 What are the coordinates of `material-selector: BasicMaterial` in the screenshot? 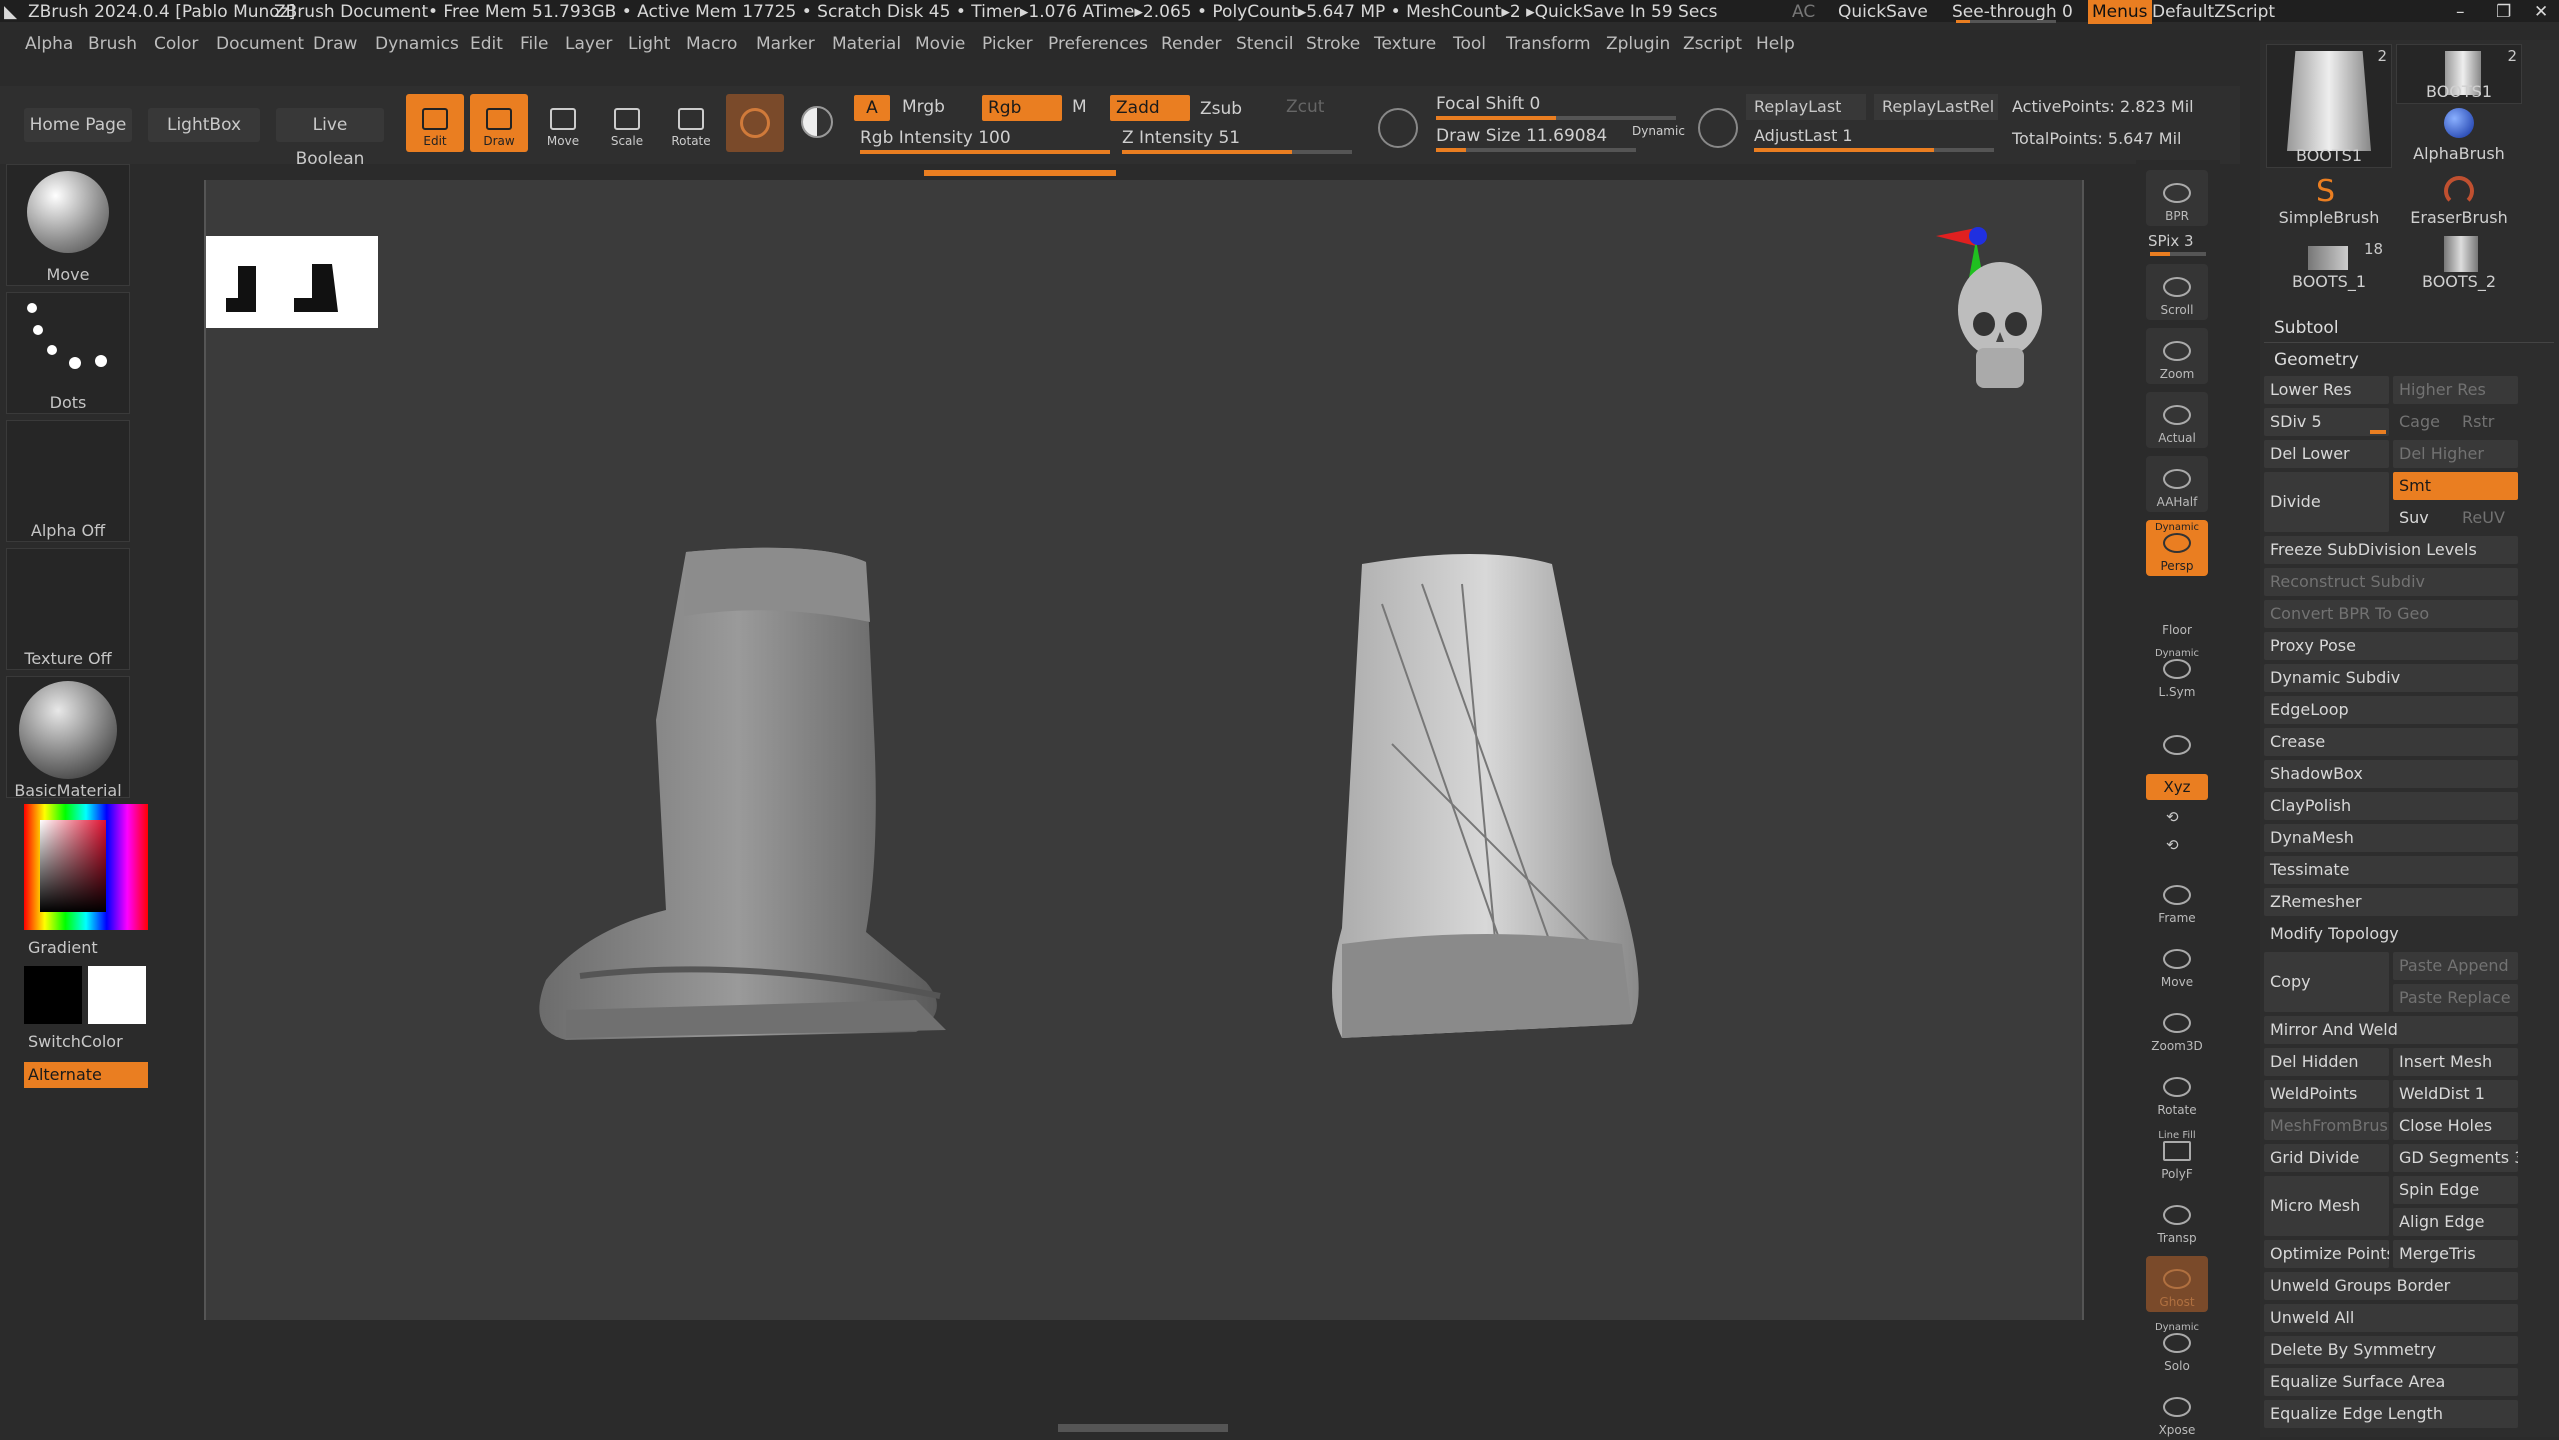 It's located at (68, 738).